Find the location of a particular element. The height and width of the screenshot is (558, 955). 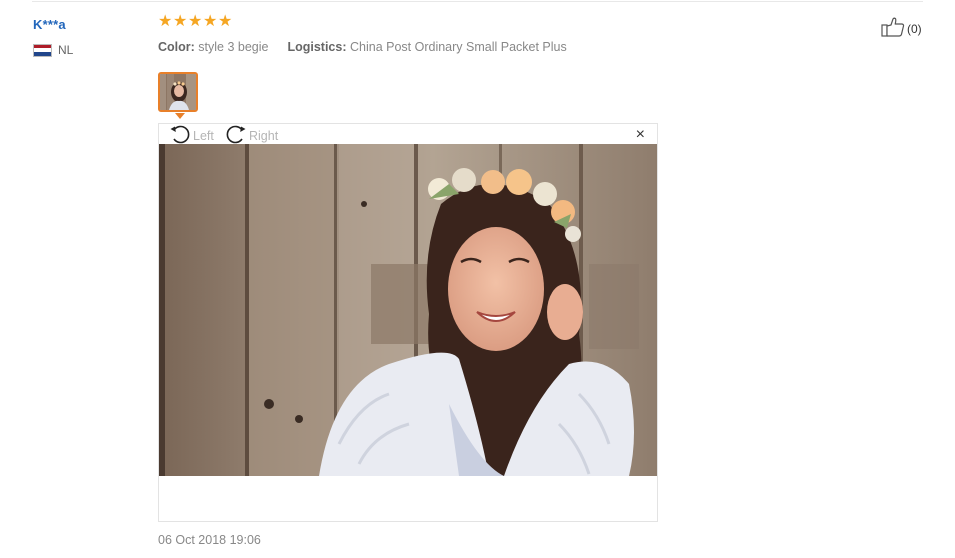

helpful-count: (0) is located at coordinates (914, 28).